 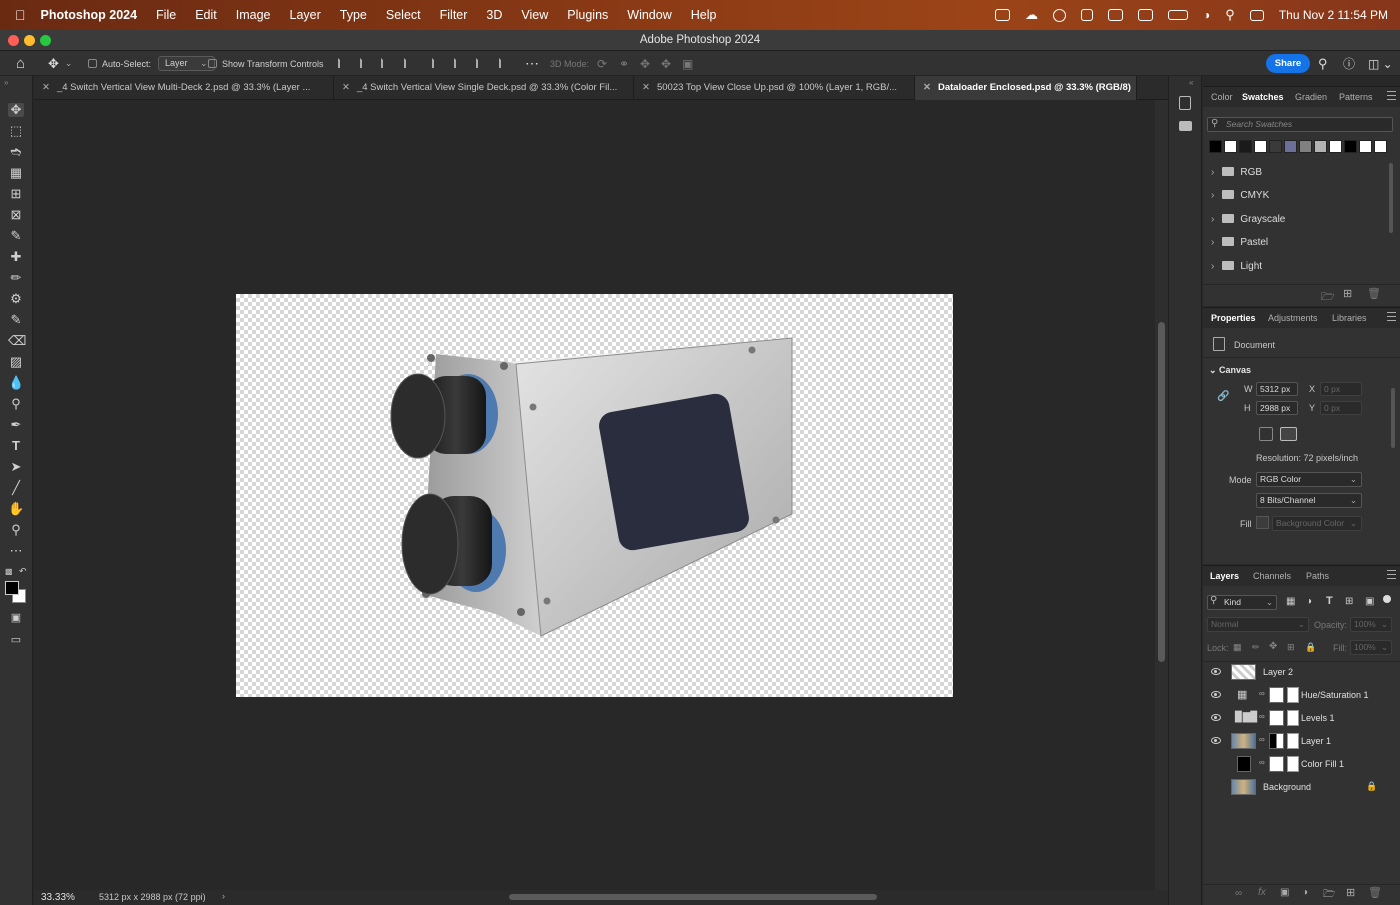 I want to click on bit-depth-dropdown: 8 Bits/Channel ⌄, so click(x=1309, y=500).